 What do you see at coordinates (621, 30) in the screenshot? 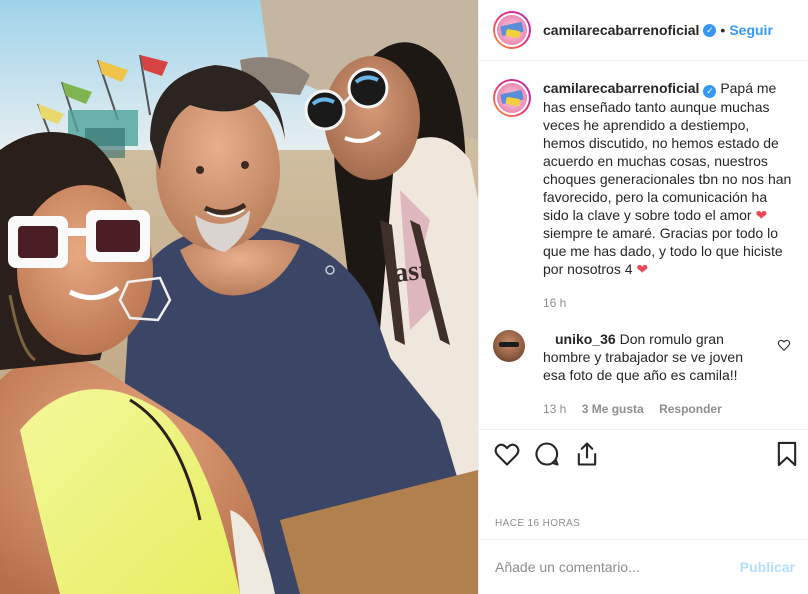
I see `author-username: camilarecabarrenoficial` at bounding box center [621, 30].